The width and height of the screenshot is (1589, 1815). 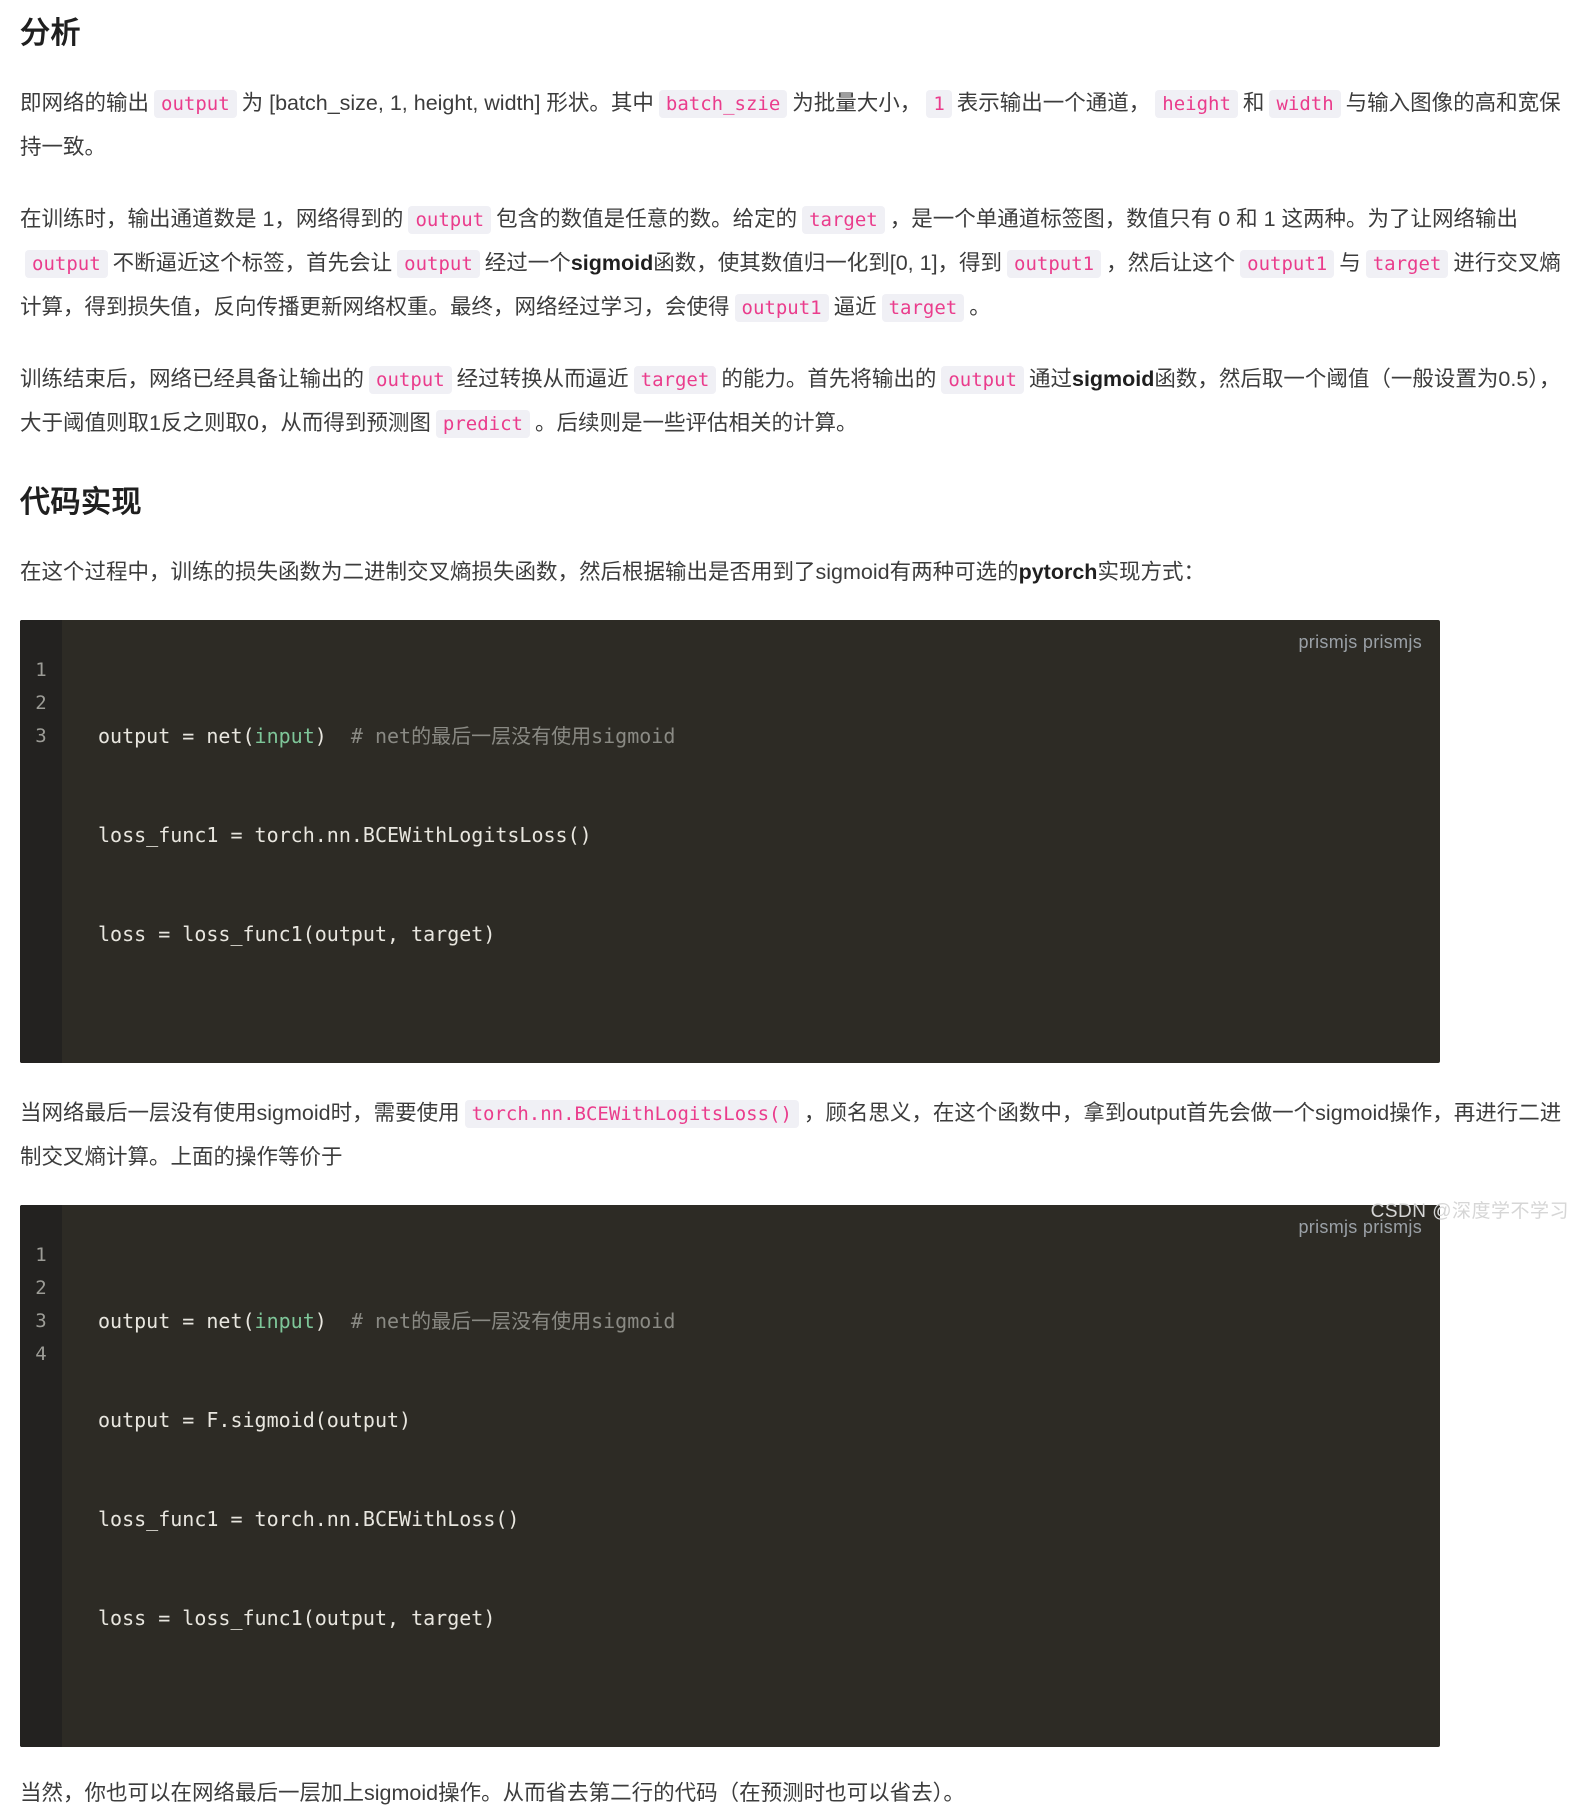 What do you see at coordinates (41, 841) in the screenshot?
I see `line-number-gutter: 1 2 3` at bounding box center [41, 841].